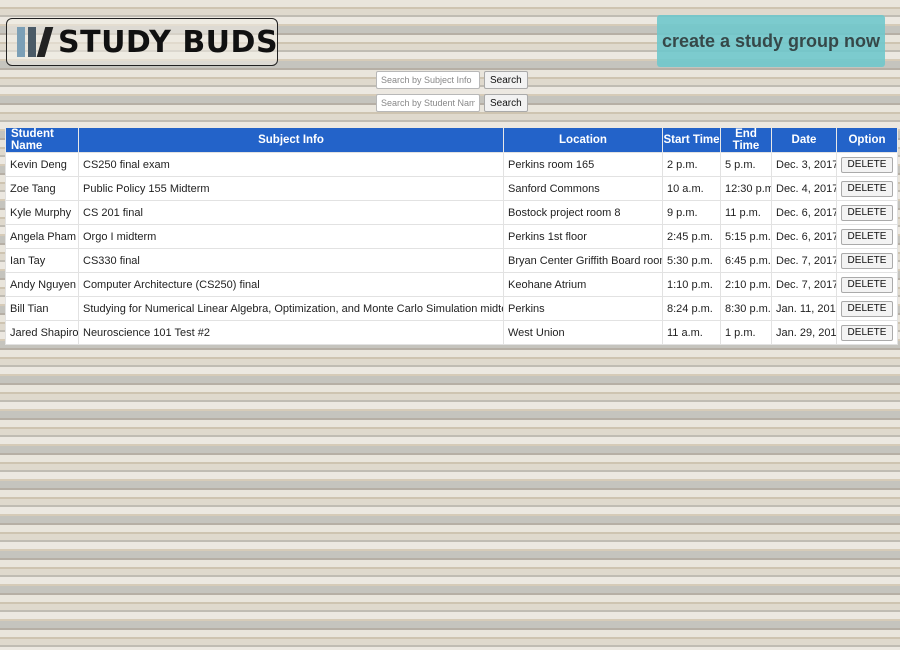 The height and width of the screenshot is (650, 900). Describe the element at coordinates (291, 164) in the screenshot. I see `cell-subject-info: CS250 final exam` at that location.